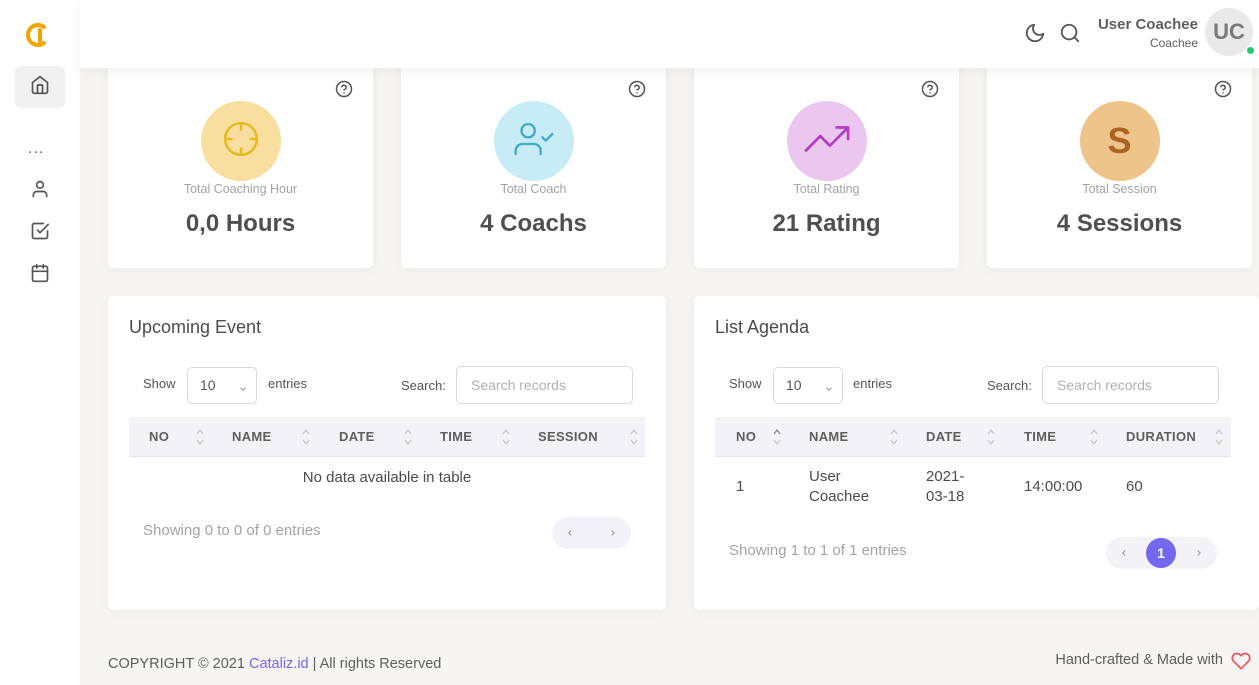  What do you see at coordinates (1053, 486) in the screenshot?
I see `cell-time: 14:00:00` at bounding box center [1053, 486].